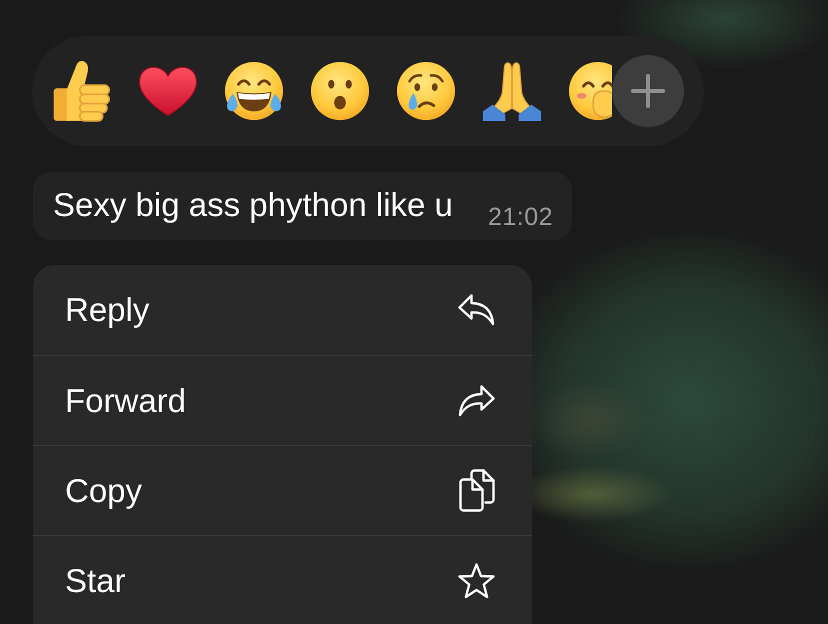 The height and width of the screenshot is (624, 828). What do you see at coordinates (282, 579) in the screenshot?
I see `menu-item: Star` at bounding box center [282, 579].